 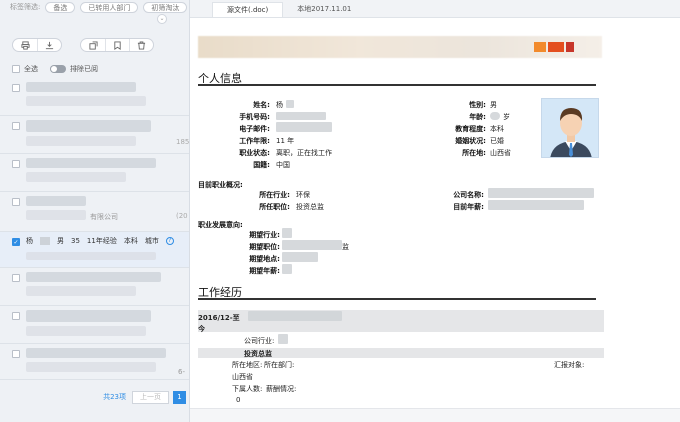 I want to click on industry-label: 所在行业:, so click(x=274, y=195).